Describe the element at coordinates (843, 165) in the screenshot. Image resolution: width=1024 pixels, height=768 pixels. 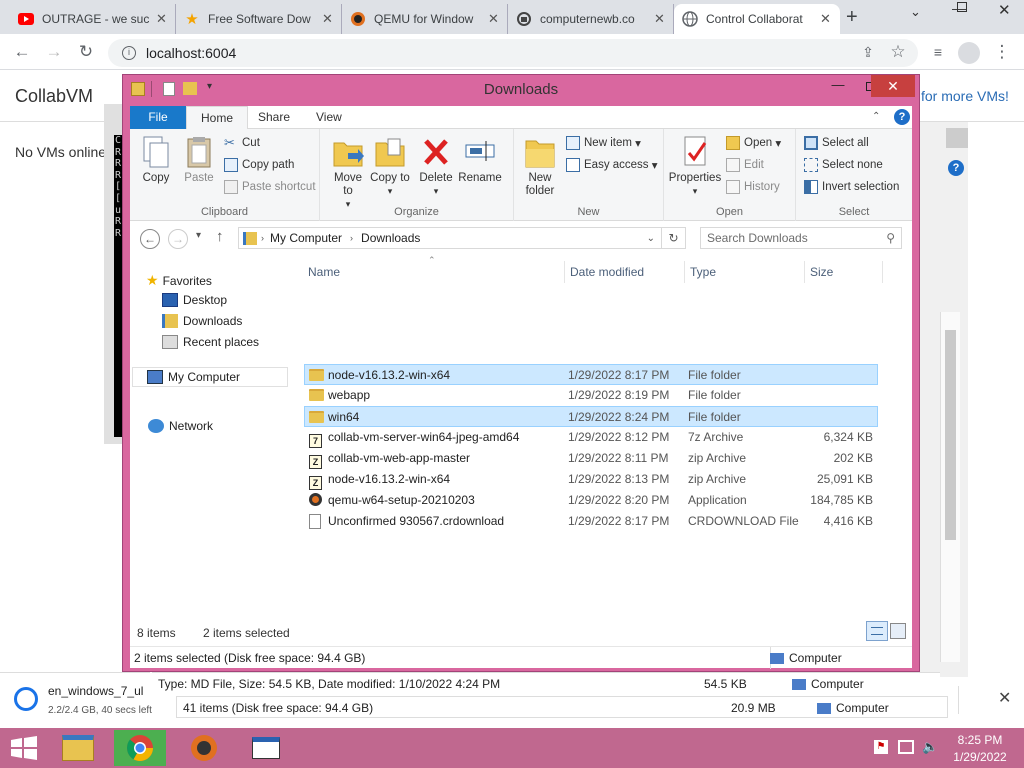
I see `select-none-button: Select none` at that location.